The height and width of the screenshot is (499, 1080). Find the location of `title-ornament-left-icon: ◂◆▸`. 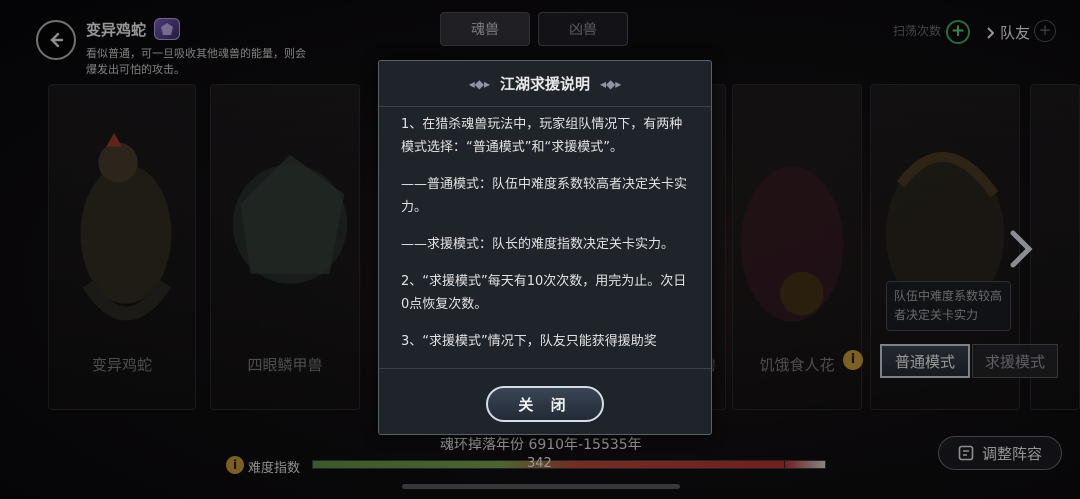

title-ornament-left-icon: ◂◆▸ is located at coordinates (479, 83).